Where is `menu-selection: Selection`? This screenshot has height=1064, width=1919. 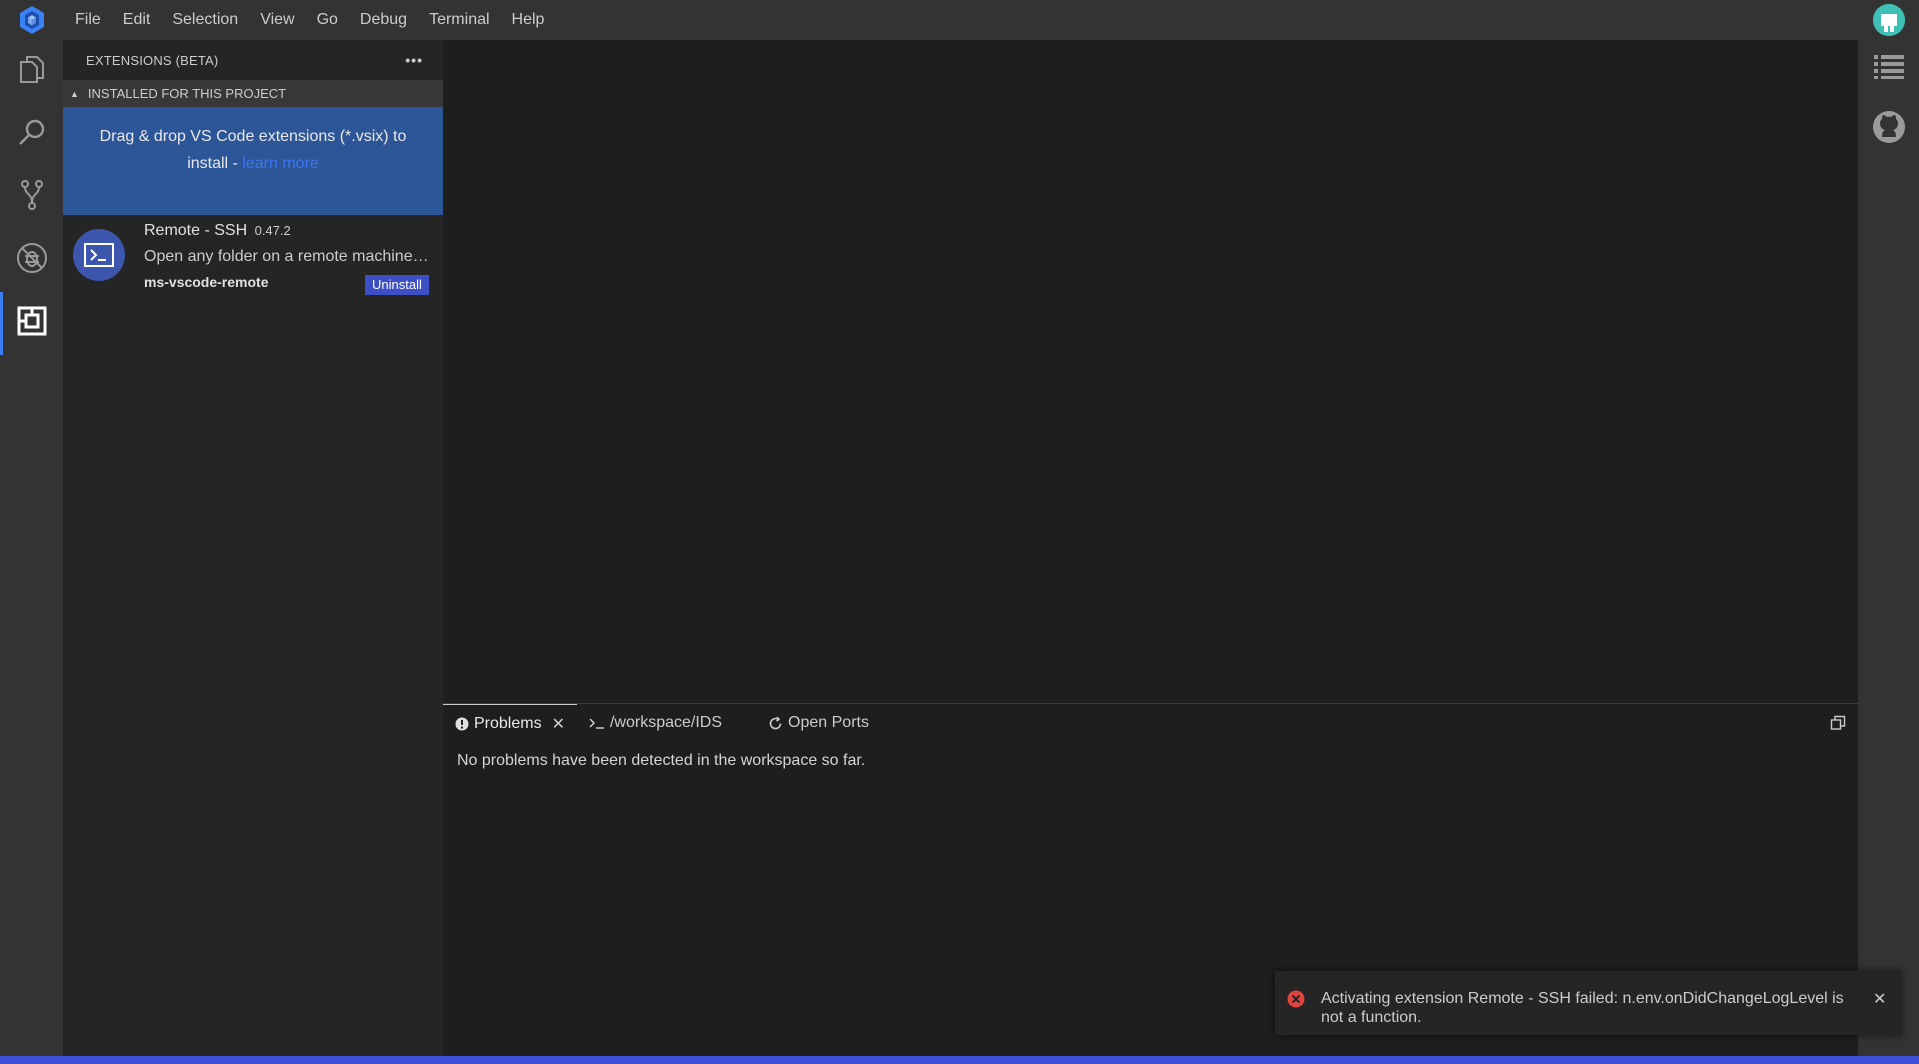
menu-selection: Selection is located at coordinates (205, 20).